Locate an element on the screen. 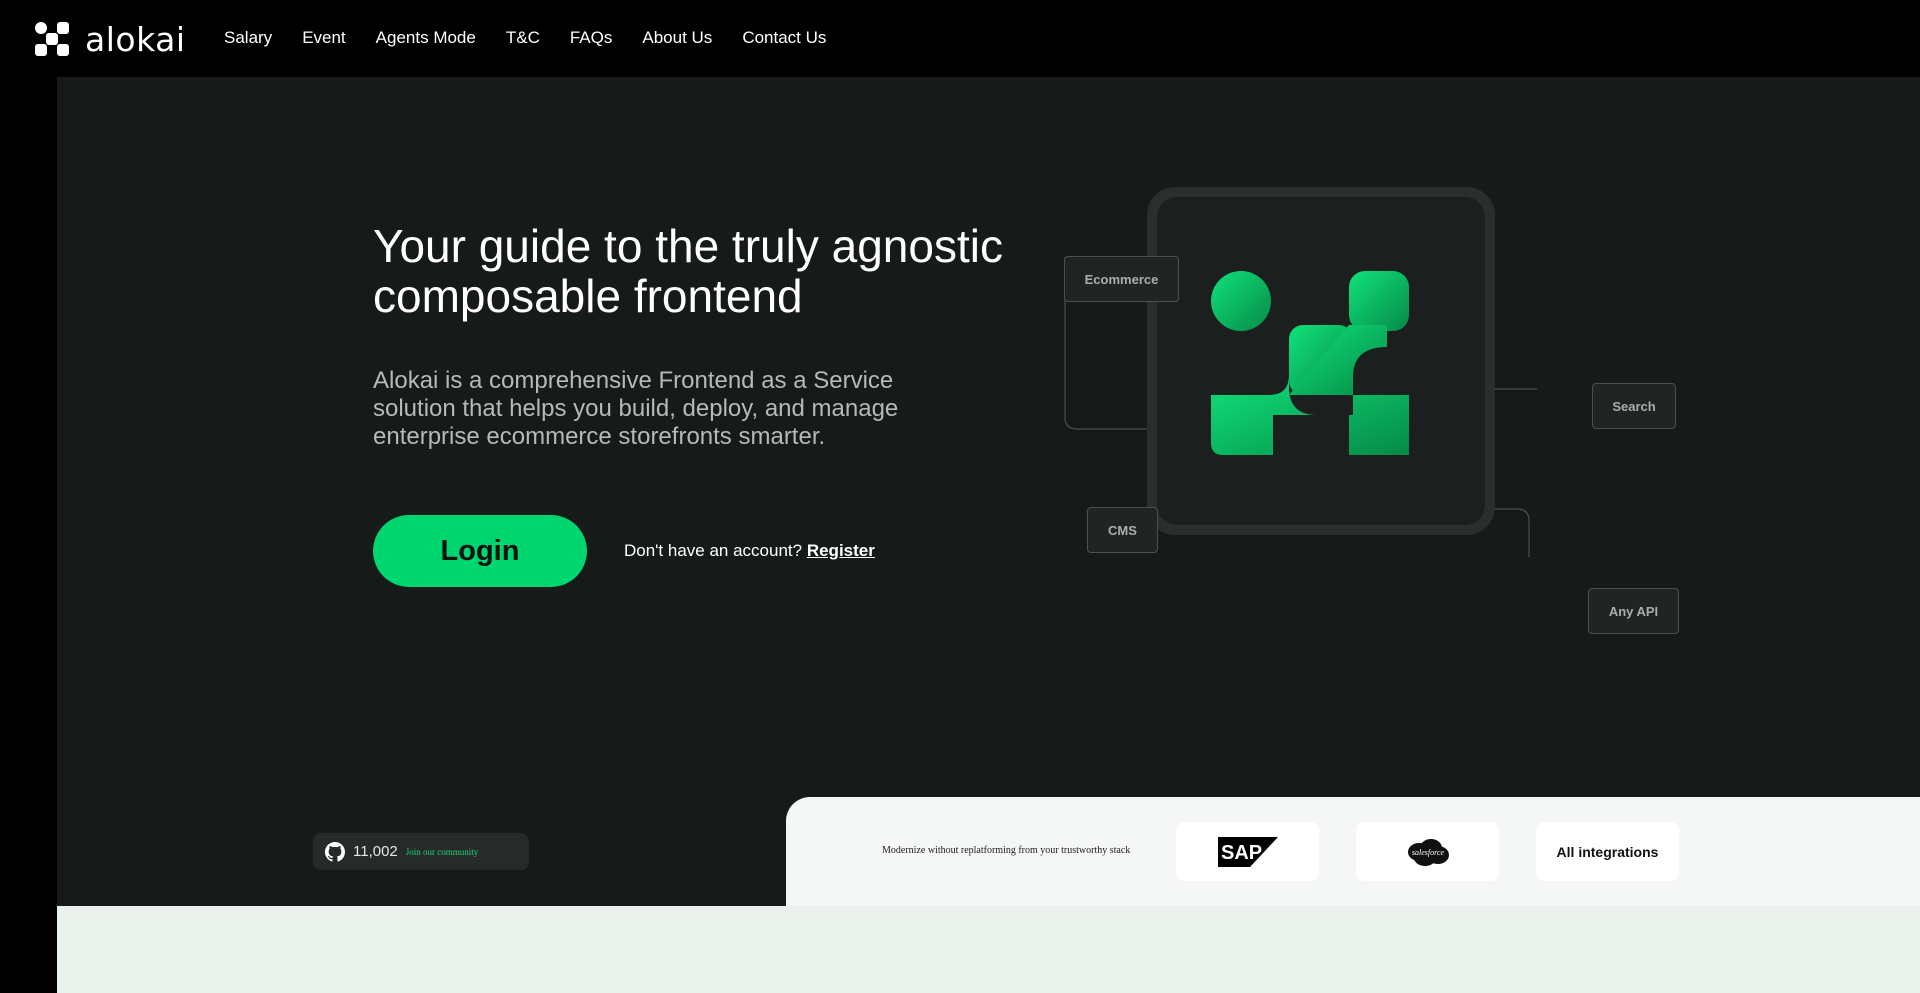 The width and height of the screenshot is (1920, 993). register-prompt: Don't have an account? Register is located at coordinates (749, 551).